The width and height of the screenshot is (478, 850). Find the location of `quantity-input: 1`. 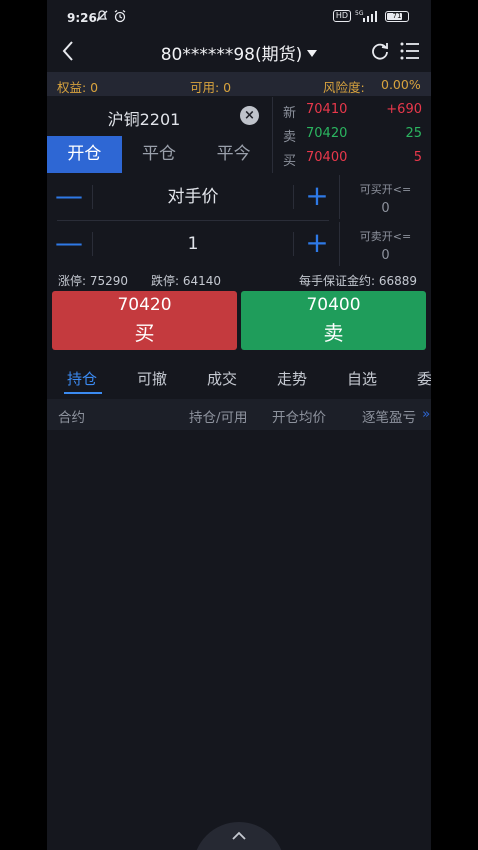

quantity-input: 1 is located at coordinates (193, 244).